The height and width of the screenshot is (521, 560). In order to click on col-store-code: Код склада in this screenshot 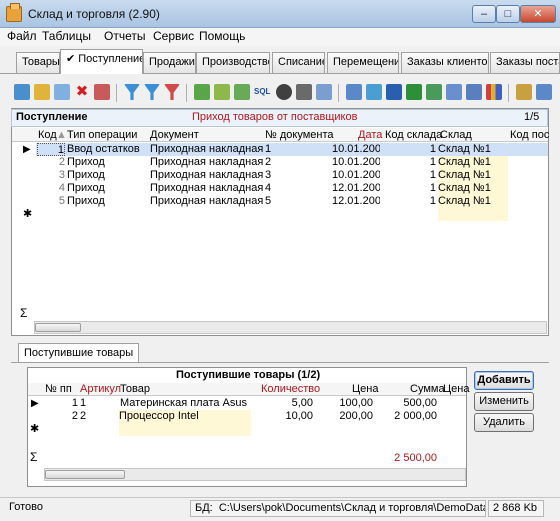, I will do `click(413, 136)`.